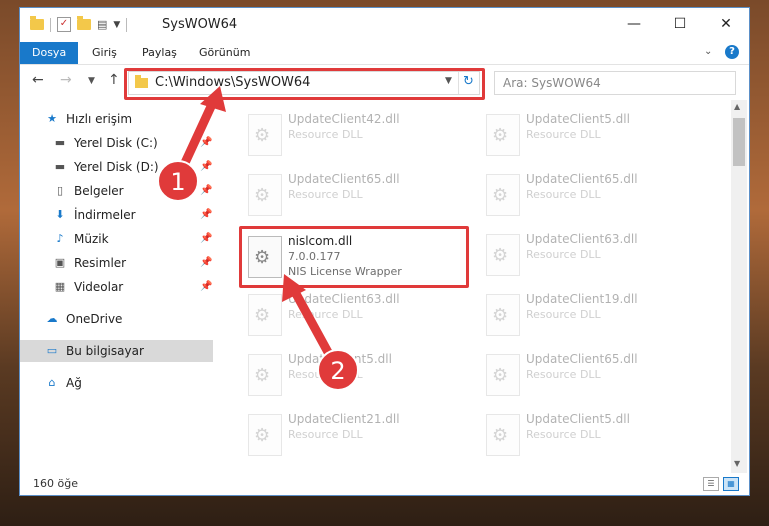 This screenshot has height=526, width=769. I want to click on sidebar-item-label: Belgeler, so click(99, 191).